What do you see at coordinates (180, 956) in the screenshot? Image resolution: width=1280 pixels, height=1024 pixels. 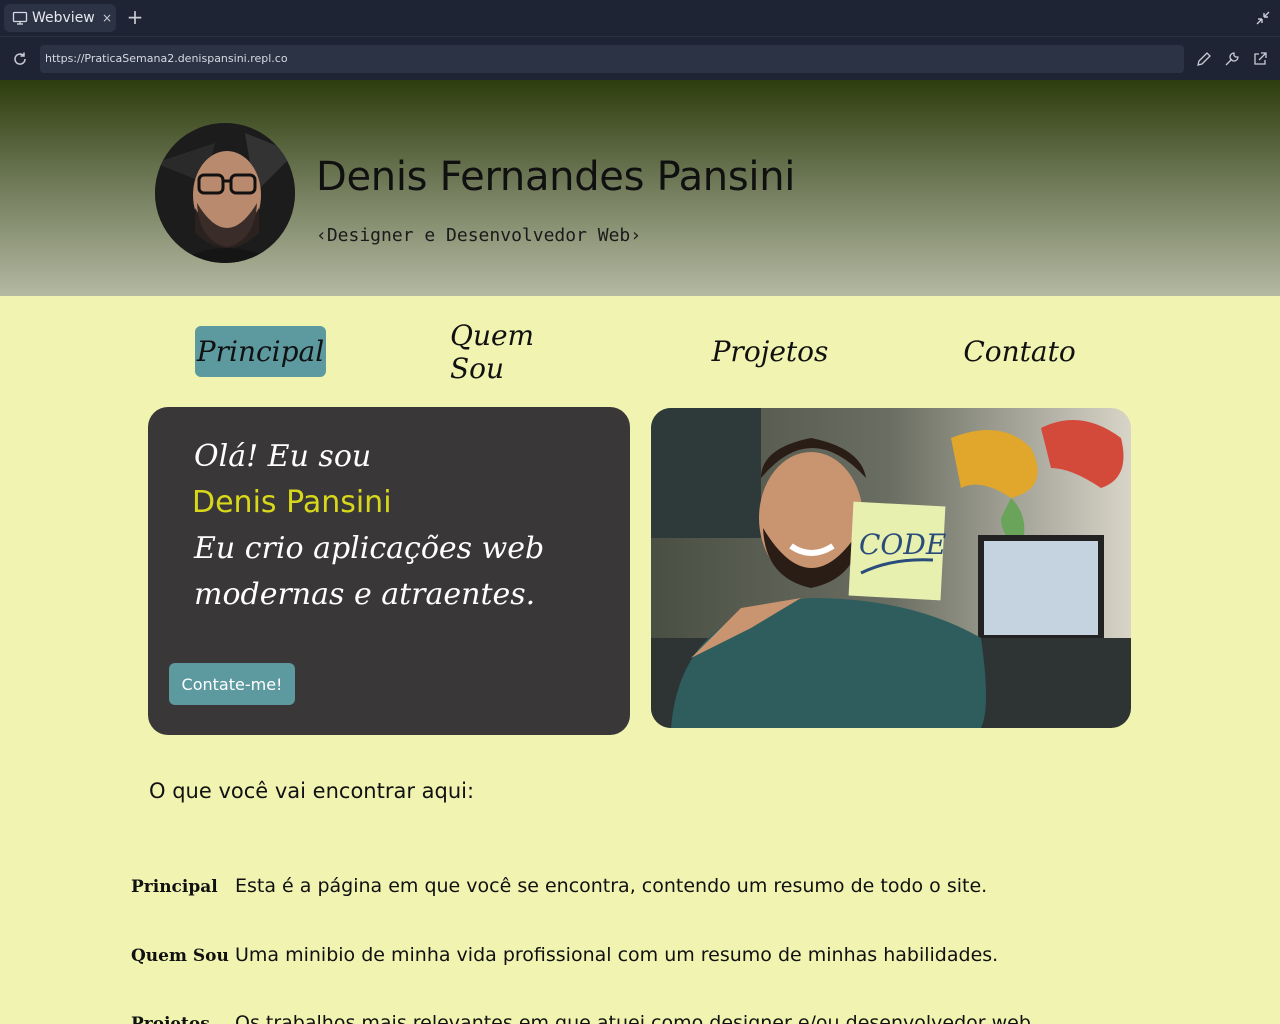 I see `definition-term: Quem Sou` at bounding box center [180, 956].